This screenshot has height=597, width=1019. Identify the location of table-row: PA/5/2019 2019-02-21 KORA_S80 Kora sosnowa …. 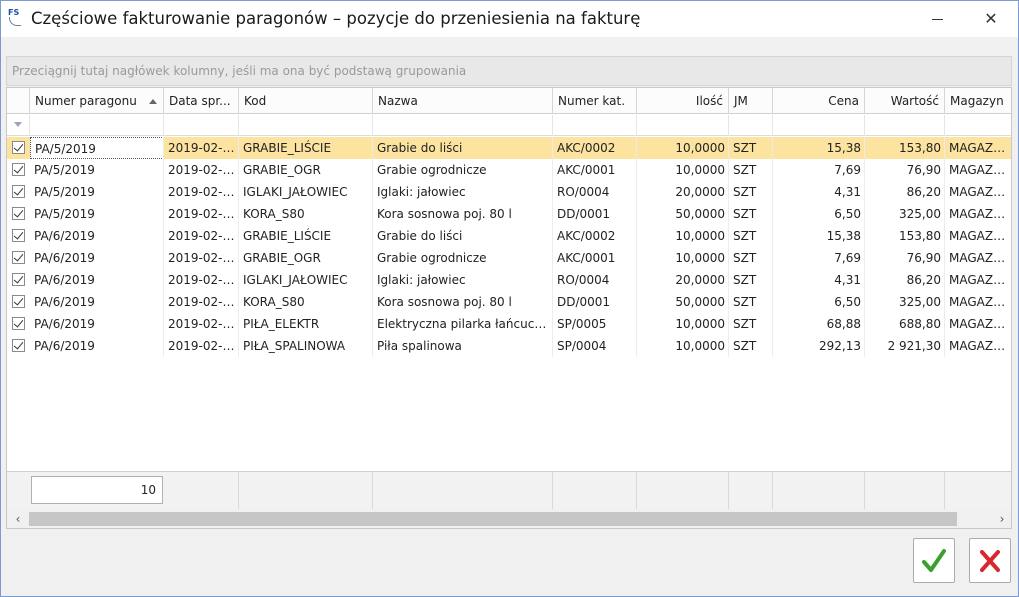
(509, 214).